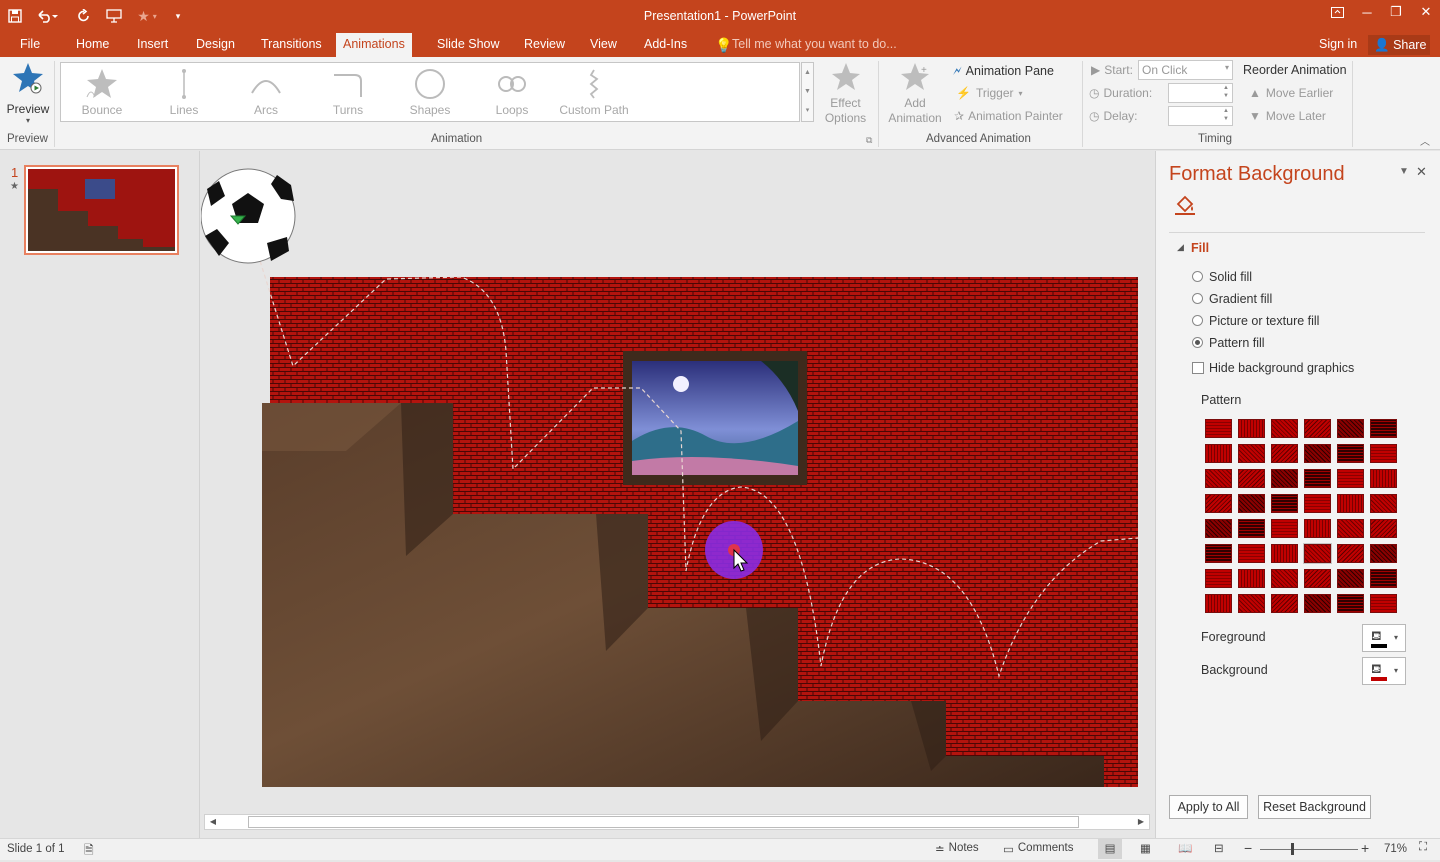 The height and width of the screenshot is (862, 1440). What do you see at coordinates (1396, 12) in the screenshot?
I see `restore-icon: ❐` at bounding box center [1396, 12].